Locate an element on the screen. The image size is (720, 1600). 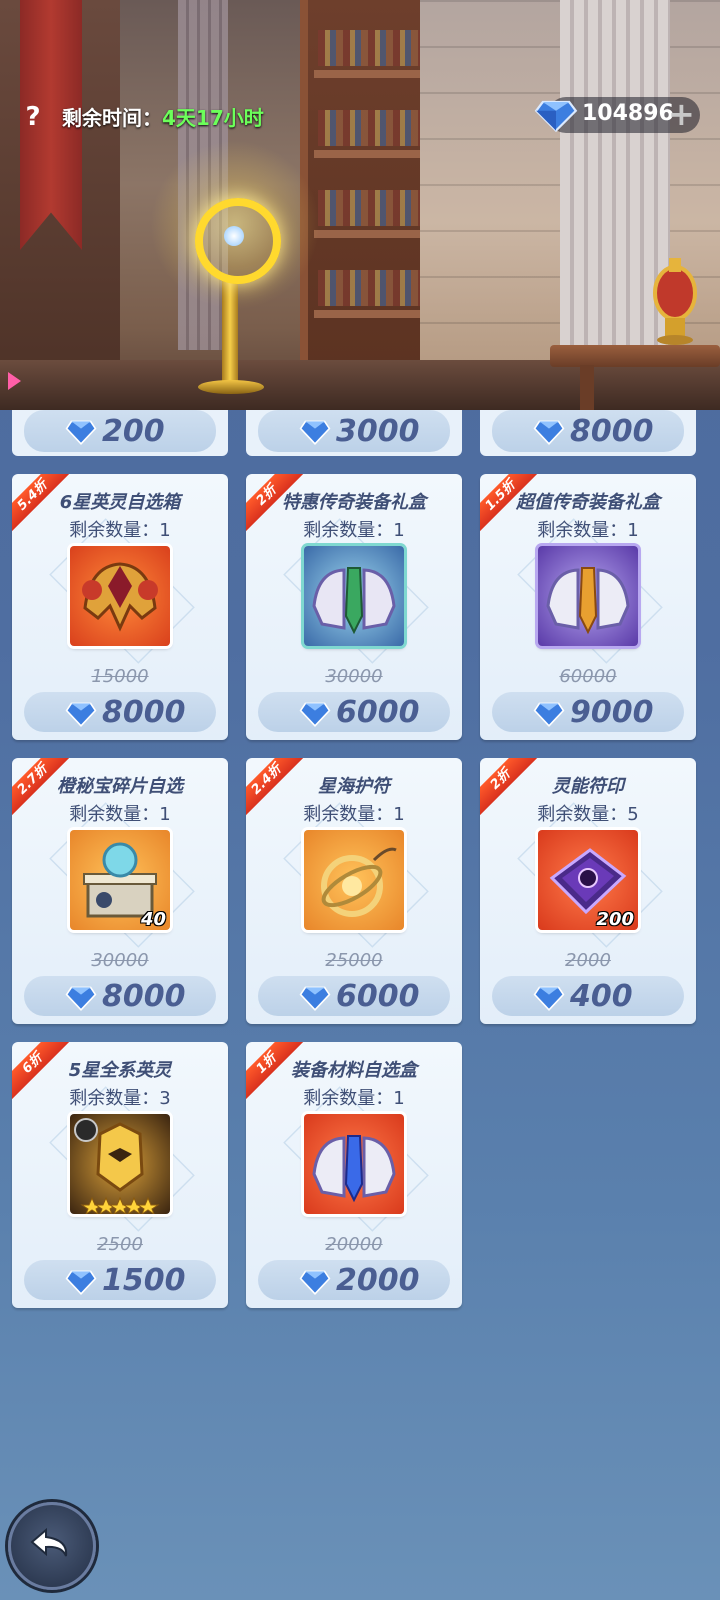
helmet-icon is located at coordinates (120, 596).